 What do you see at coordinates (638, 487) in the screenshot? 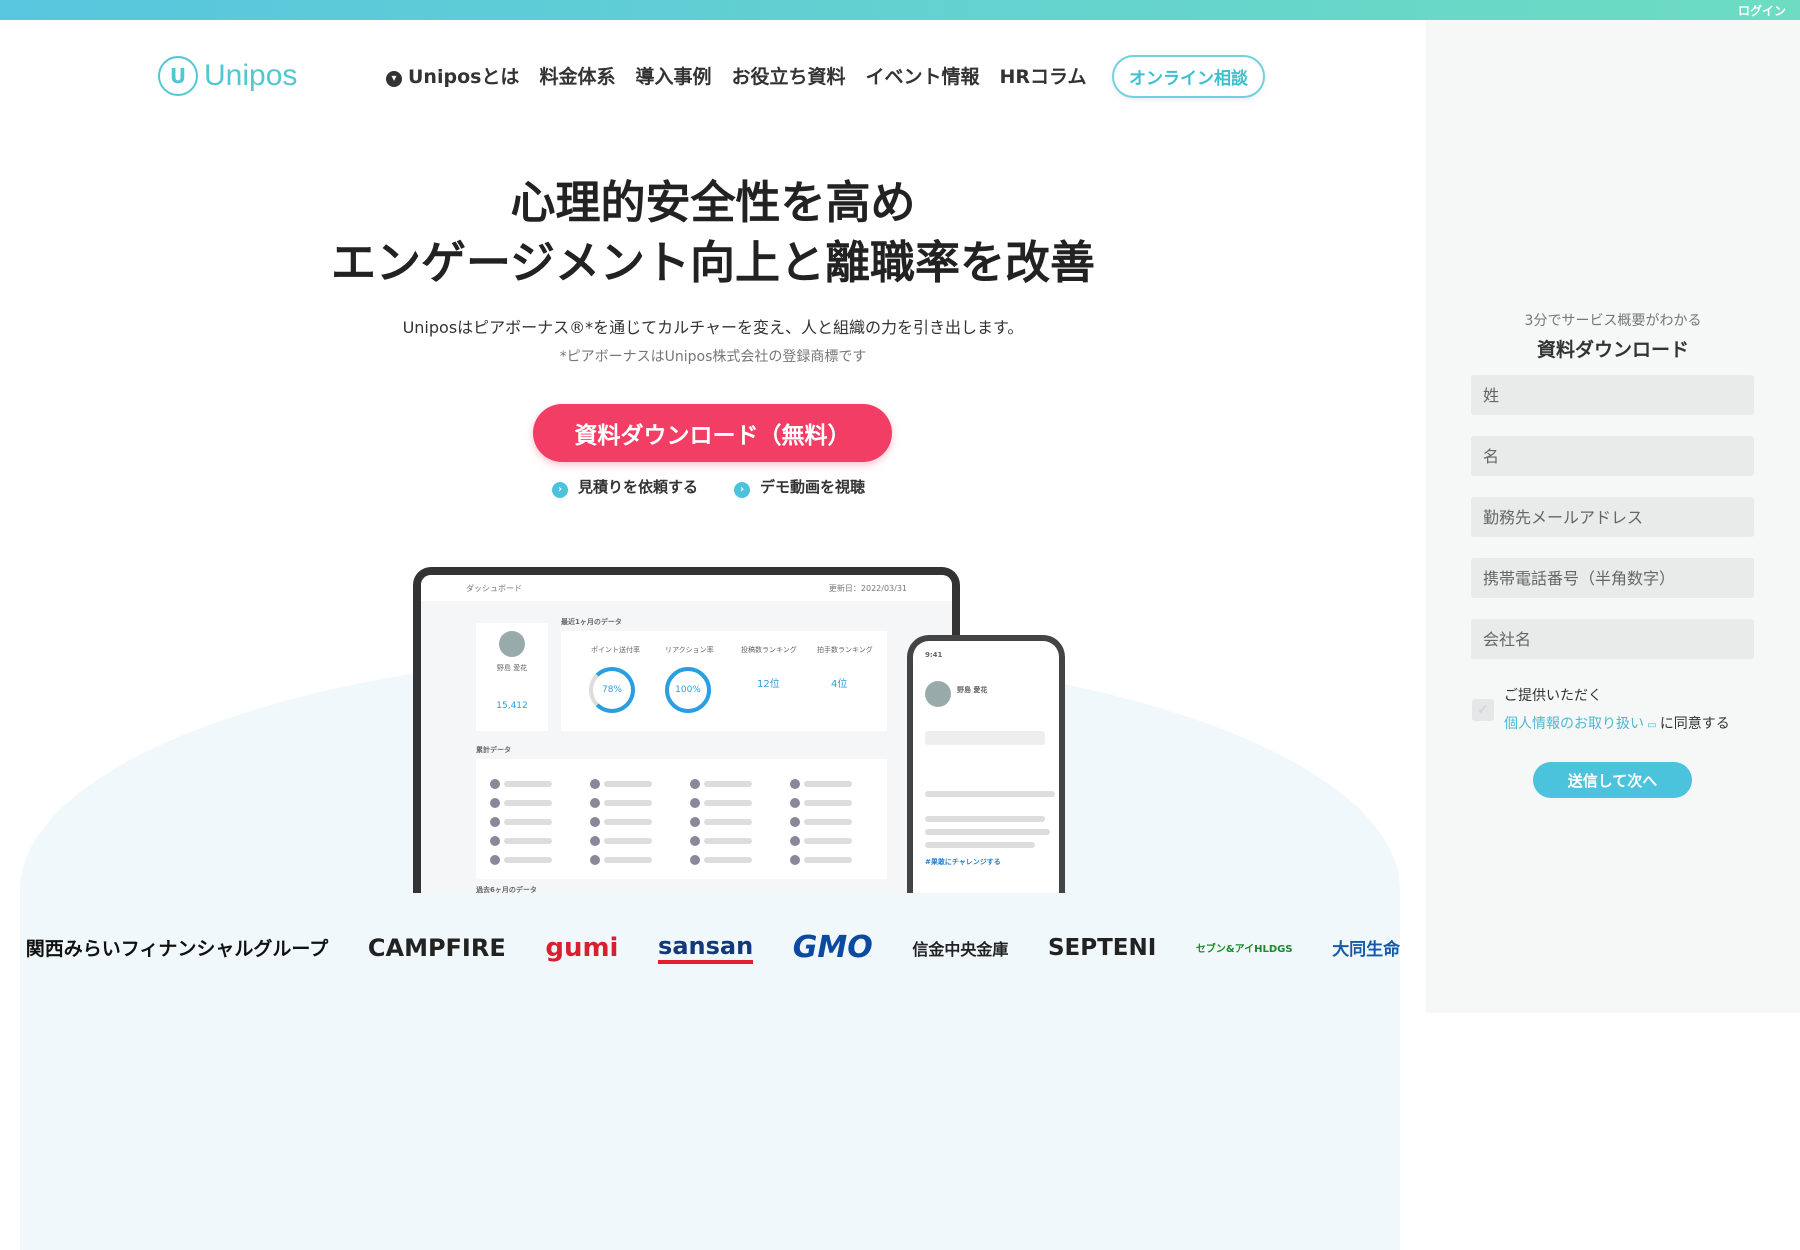
I see `link-label: 見積りを依頼する` at bounding box center [638, 487].